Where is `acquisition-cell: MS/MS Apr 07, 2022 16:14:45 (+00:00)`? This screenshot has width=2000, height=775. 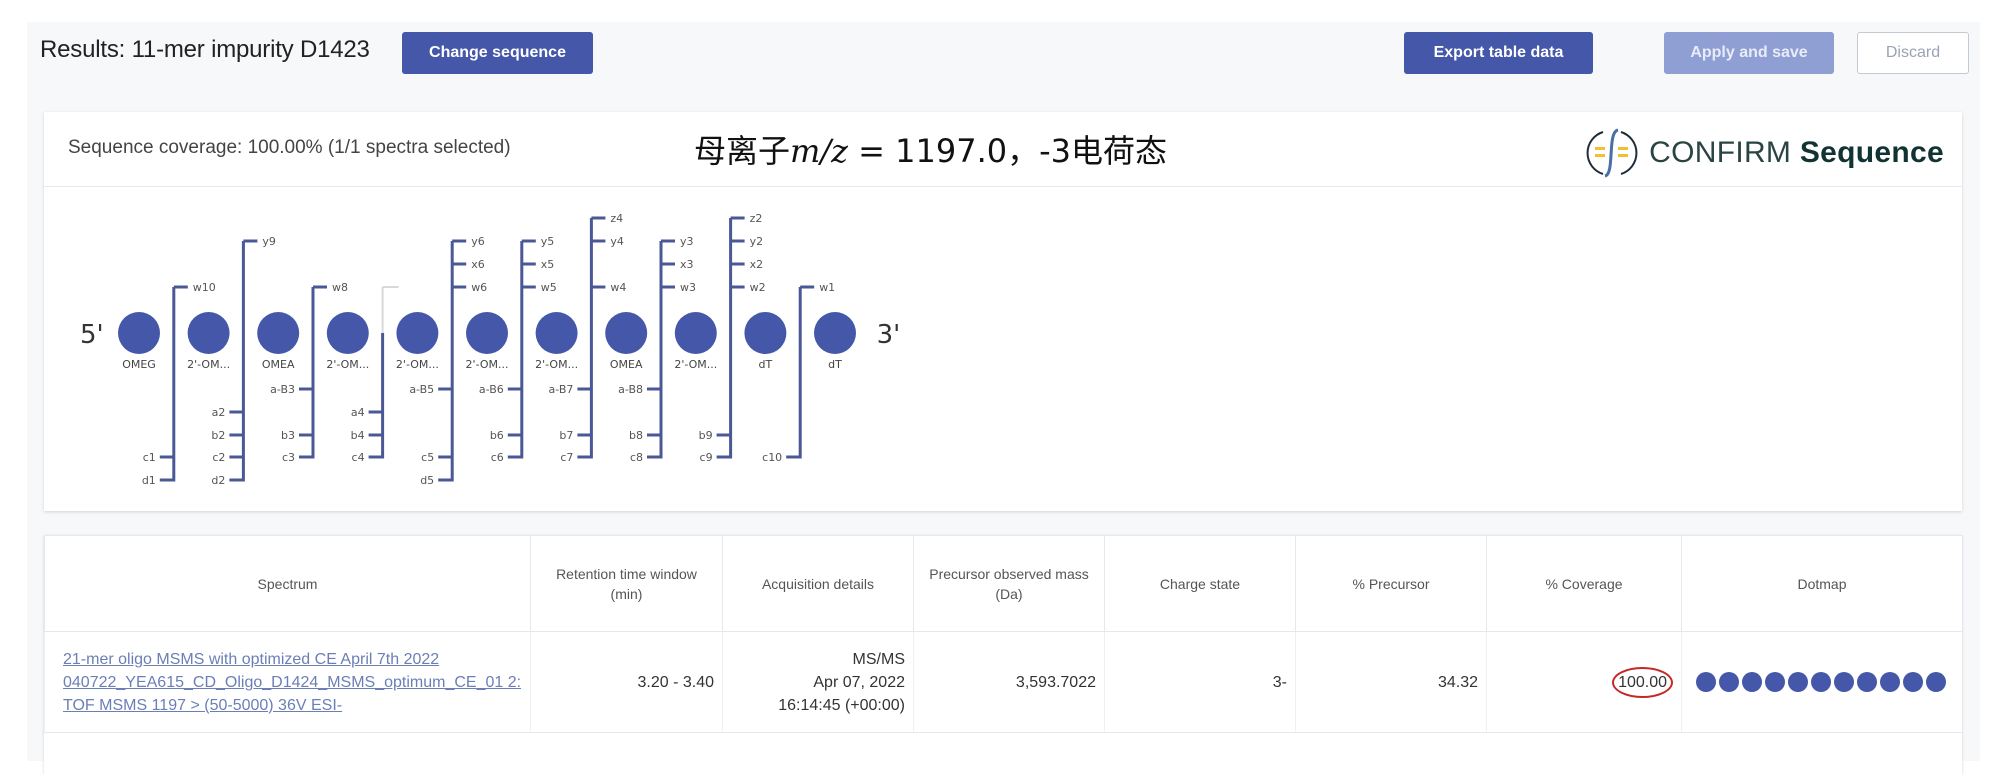 acquisition-cell: MS/MS Apr 07, 2022 16:14:45 (+00:00) is located at coordinates (818, 682).